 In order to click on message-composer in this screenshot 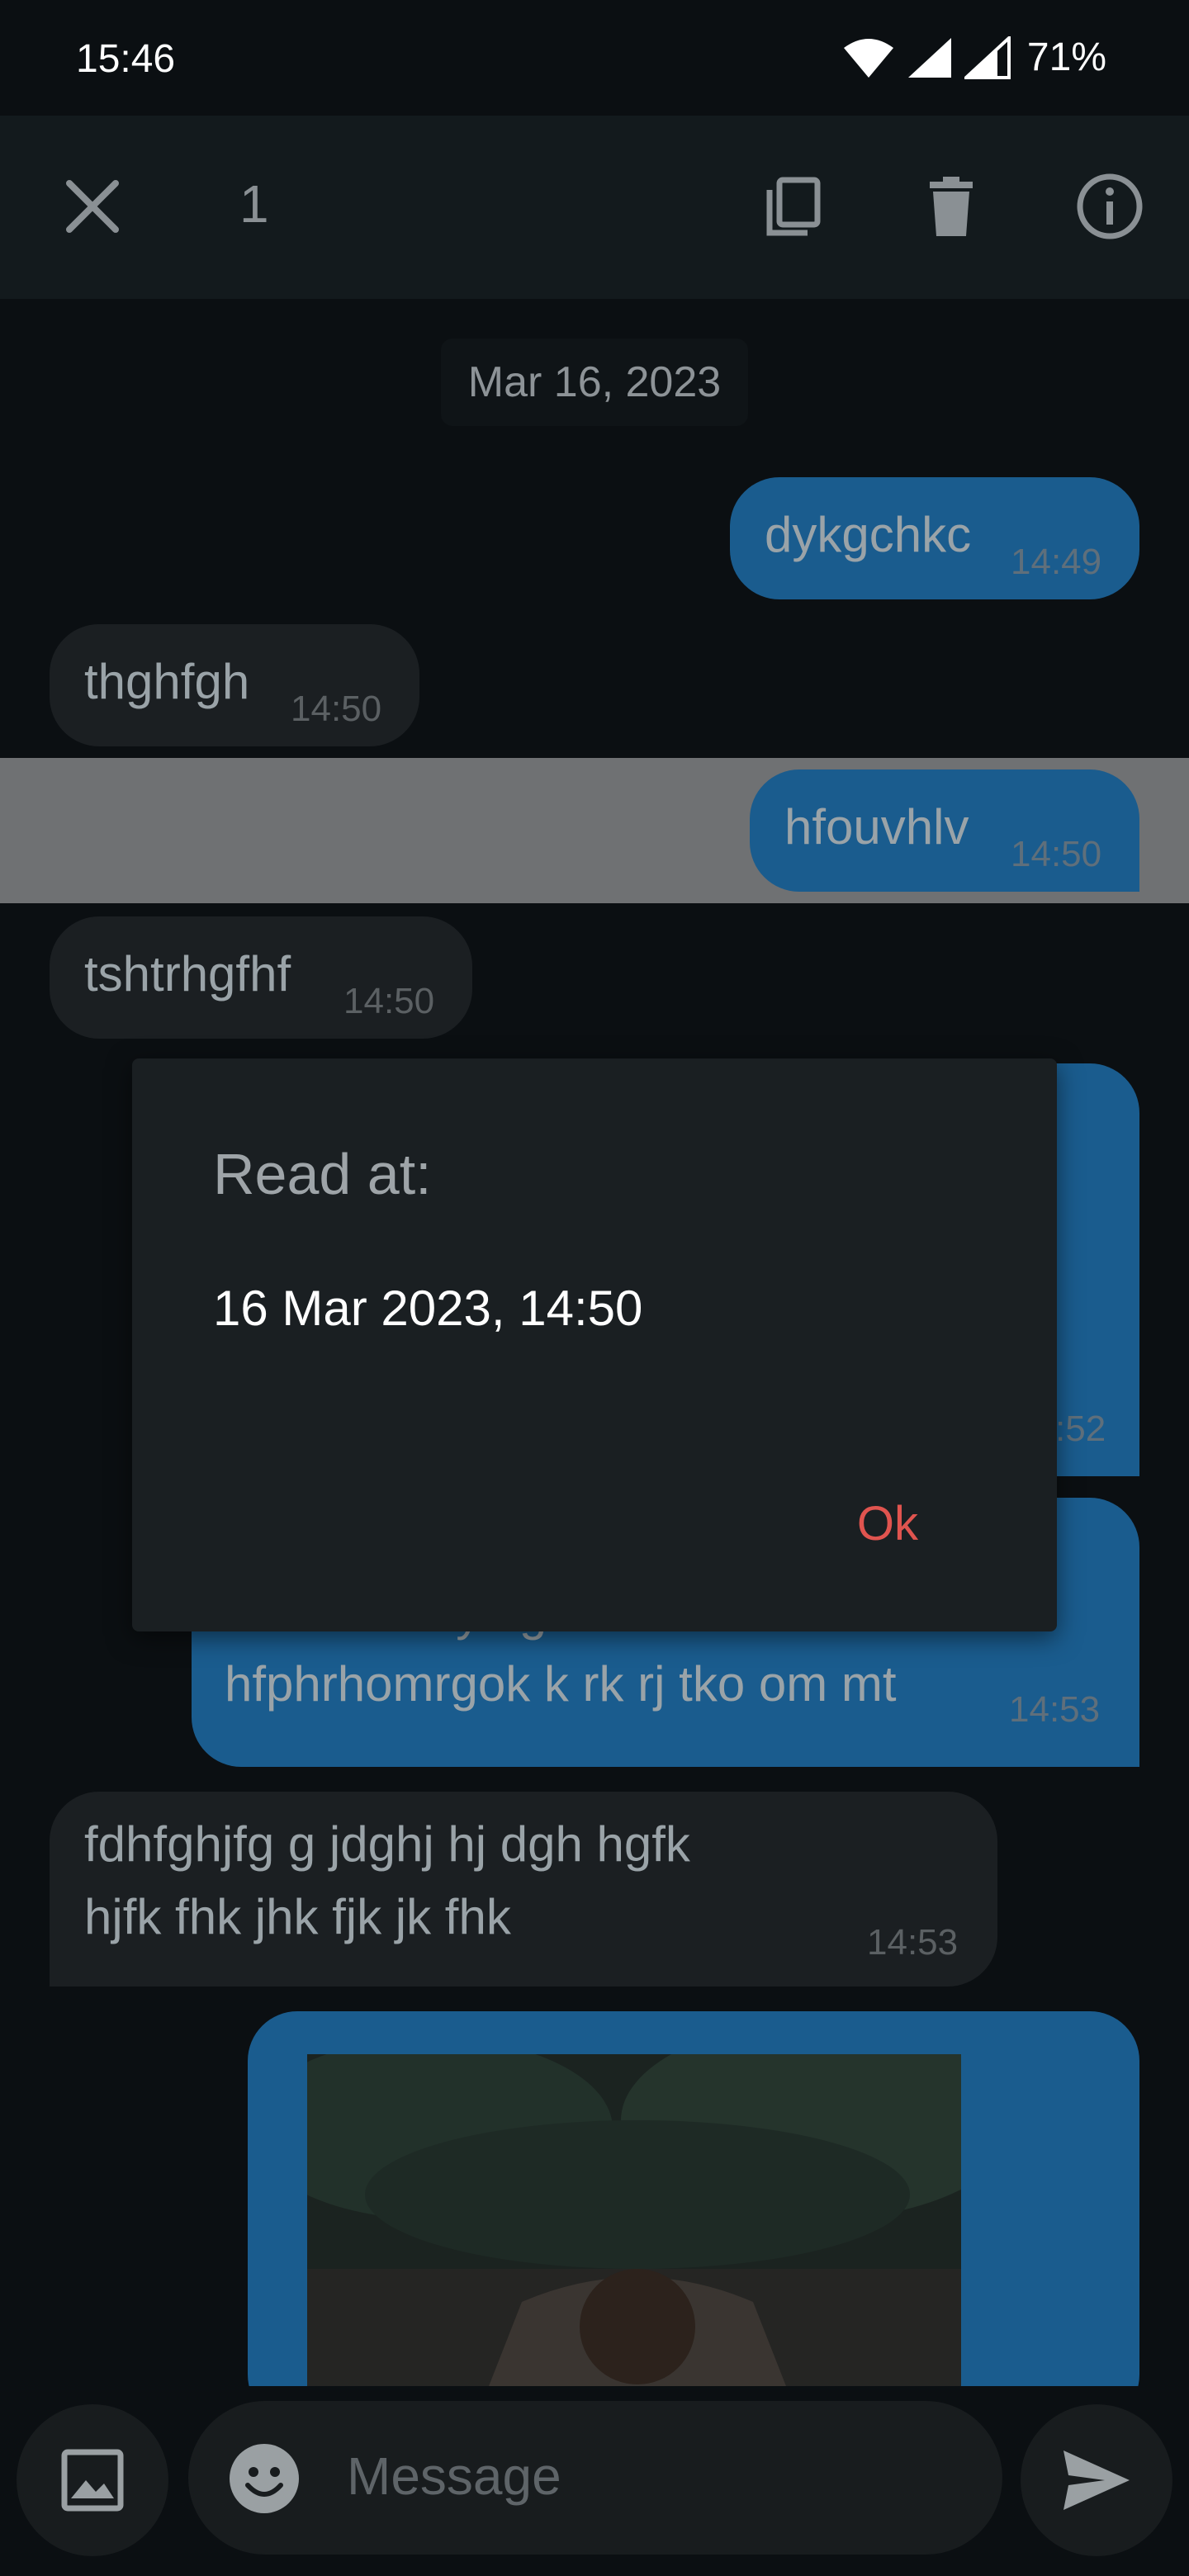, I will do `click(594, 2481)`.